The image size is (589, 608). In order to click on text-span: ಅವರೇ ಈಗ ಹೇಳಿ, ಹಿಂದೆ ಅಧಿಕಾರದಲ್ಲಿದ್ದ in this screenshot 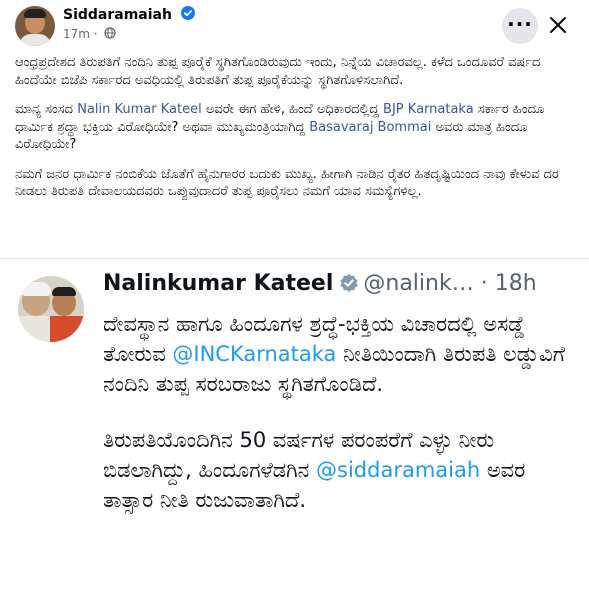, I will do `click(292, 109)`.